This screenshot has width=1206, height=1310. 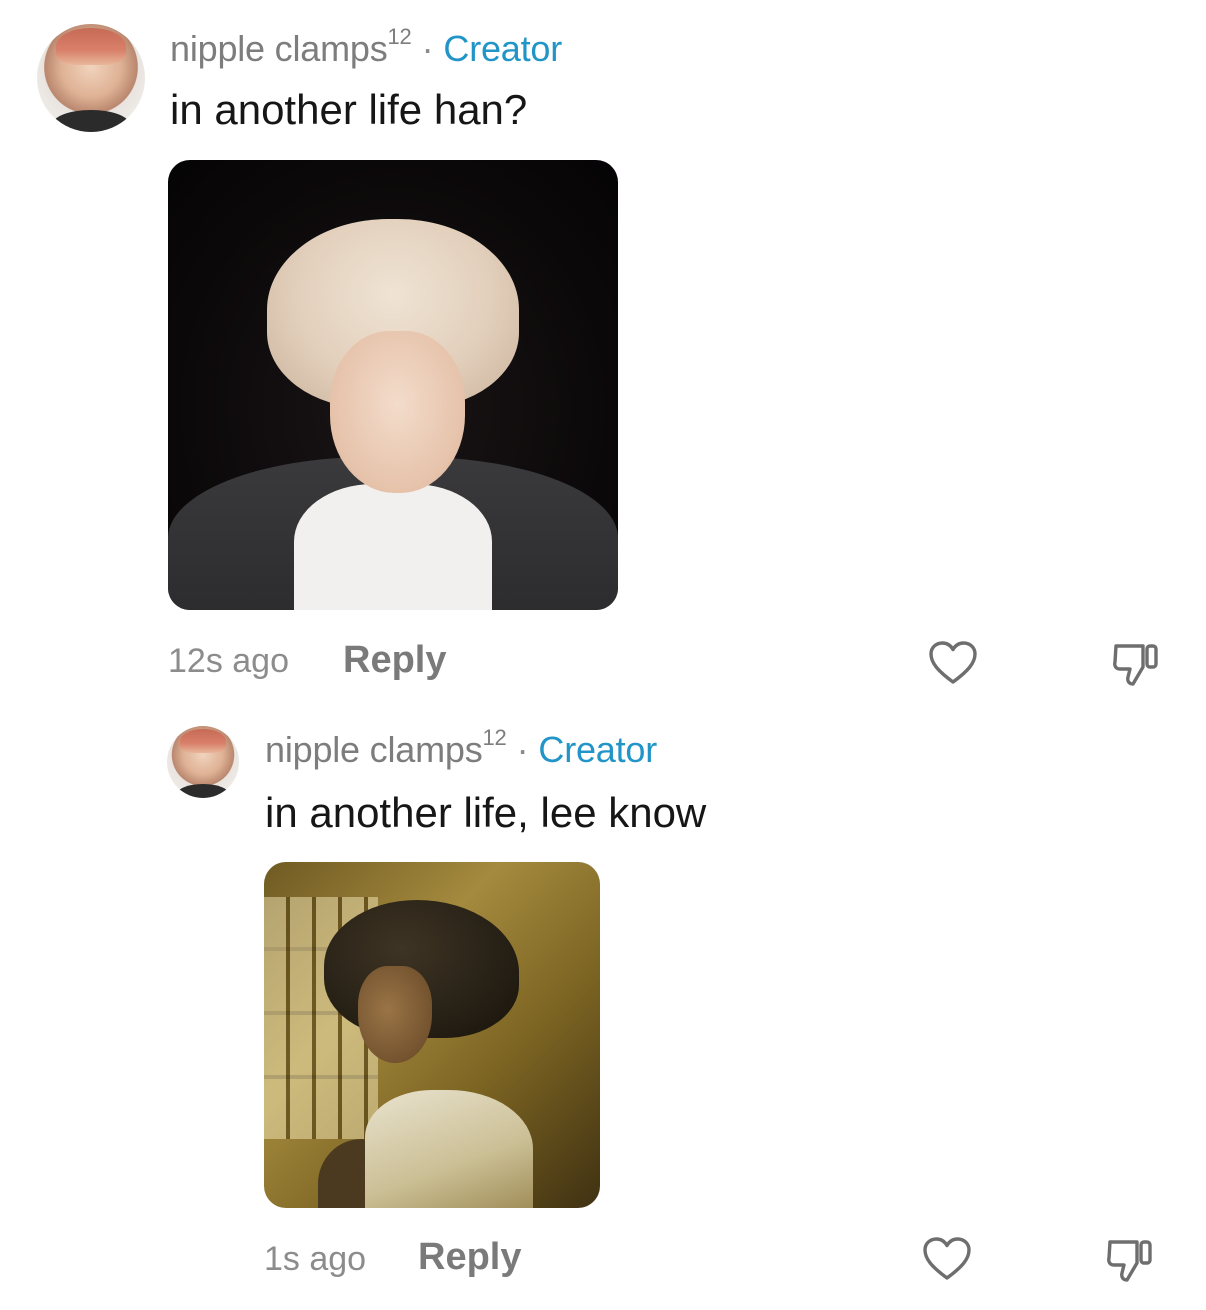 I want to click on comment-timestamp: 12s ago, so click(x=228, y=661).